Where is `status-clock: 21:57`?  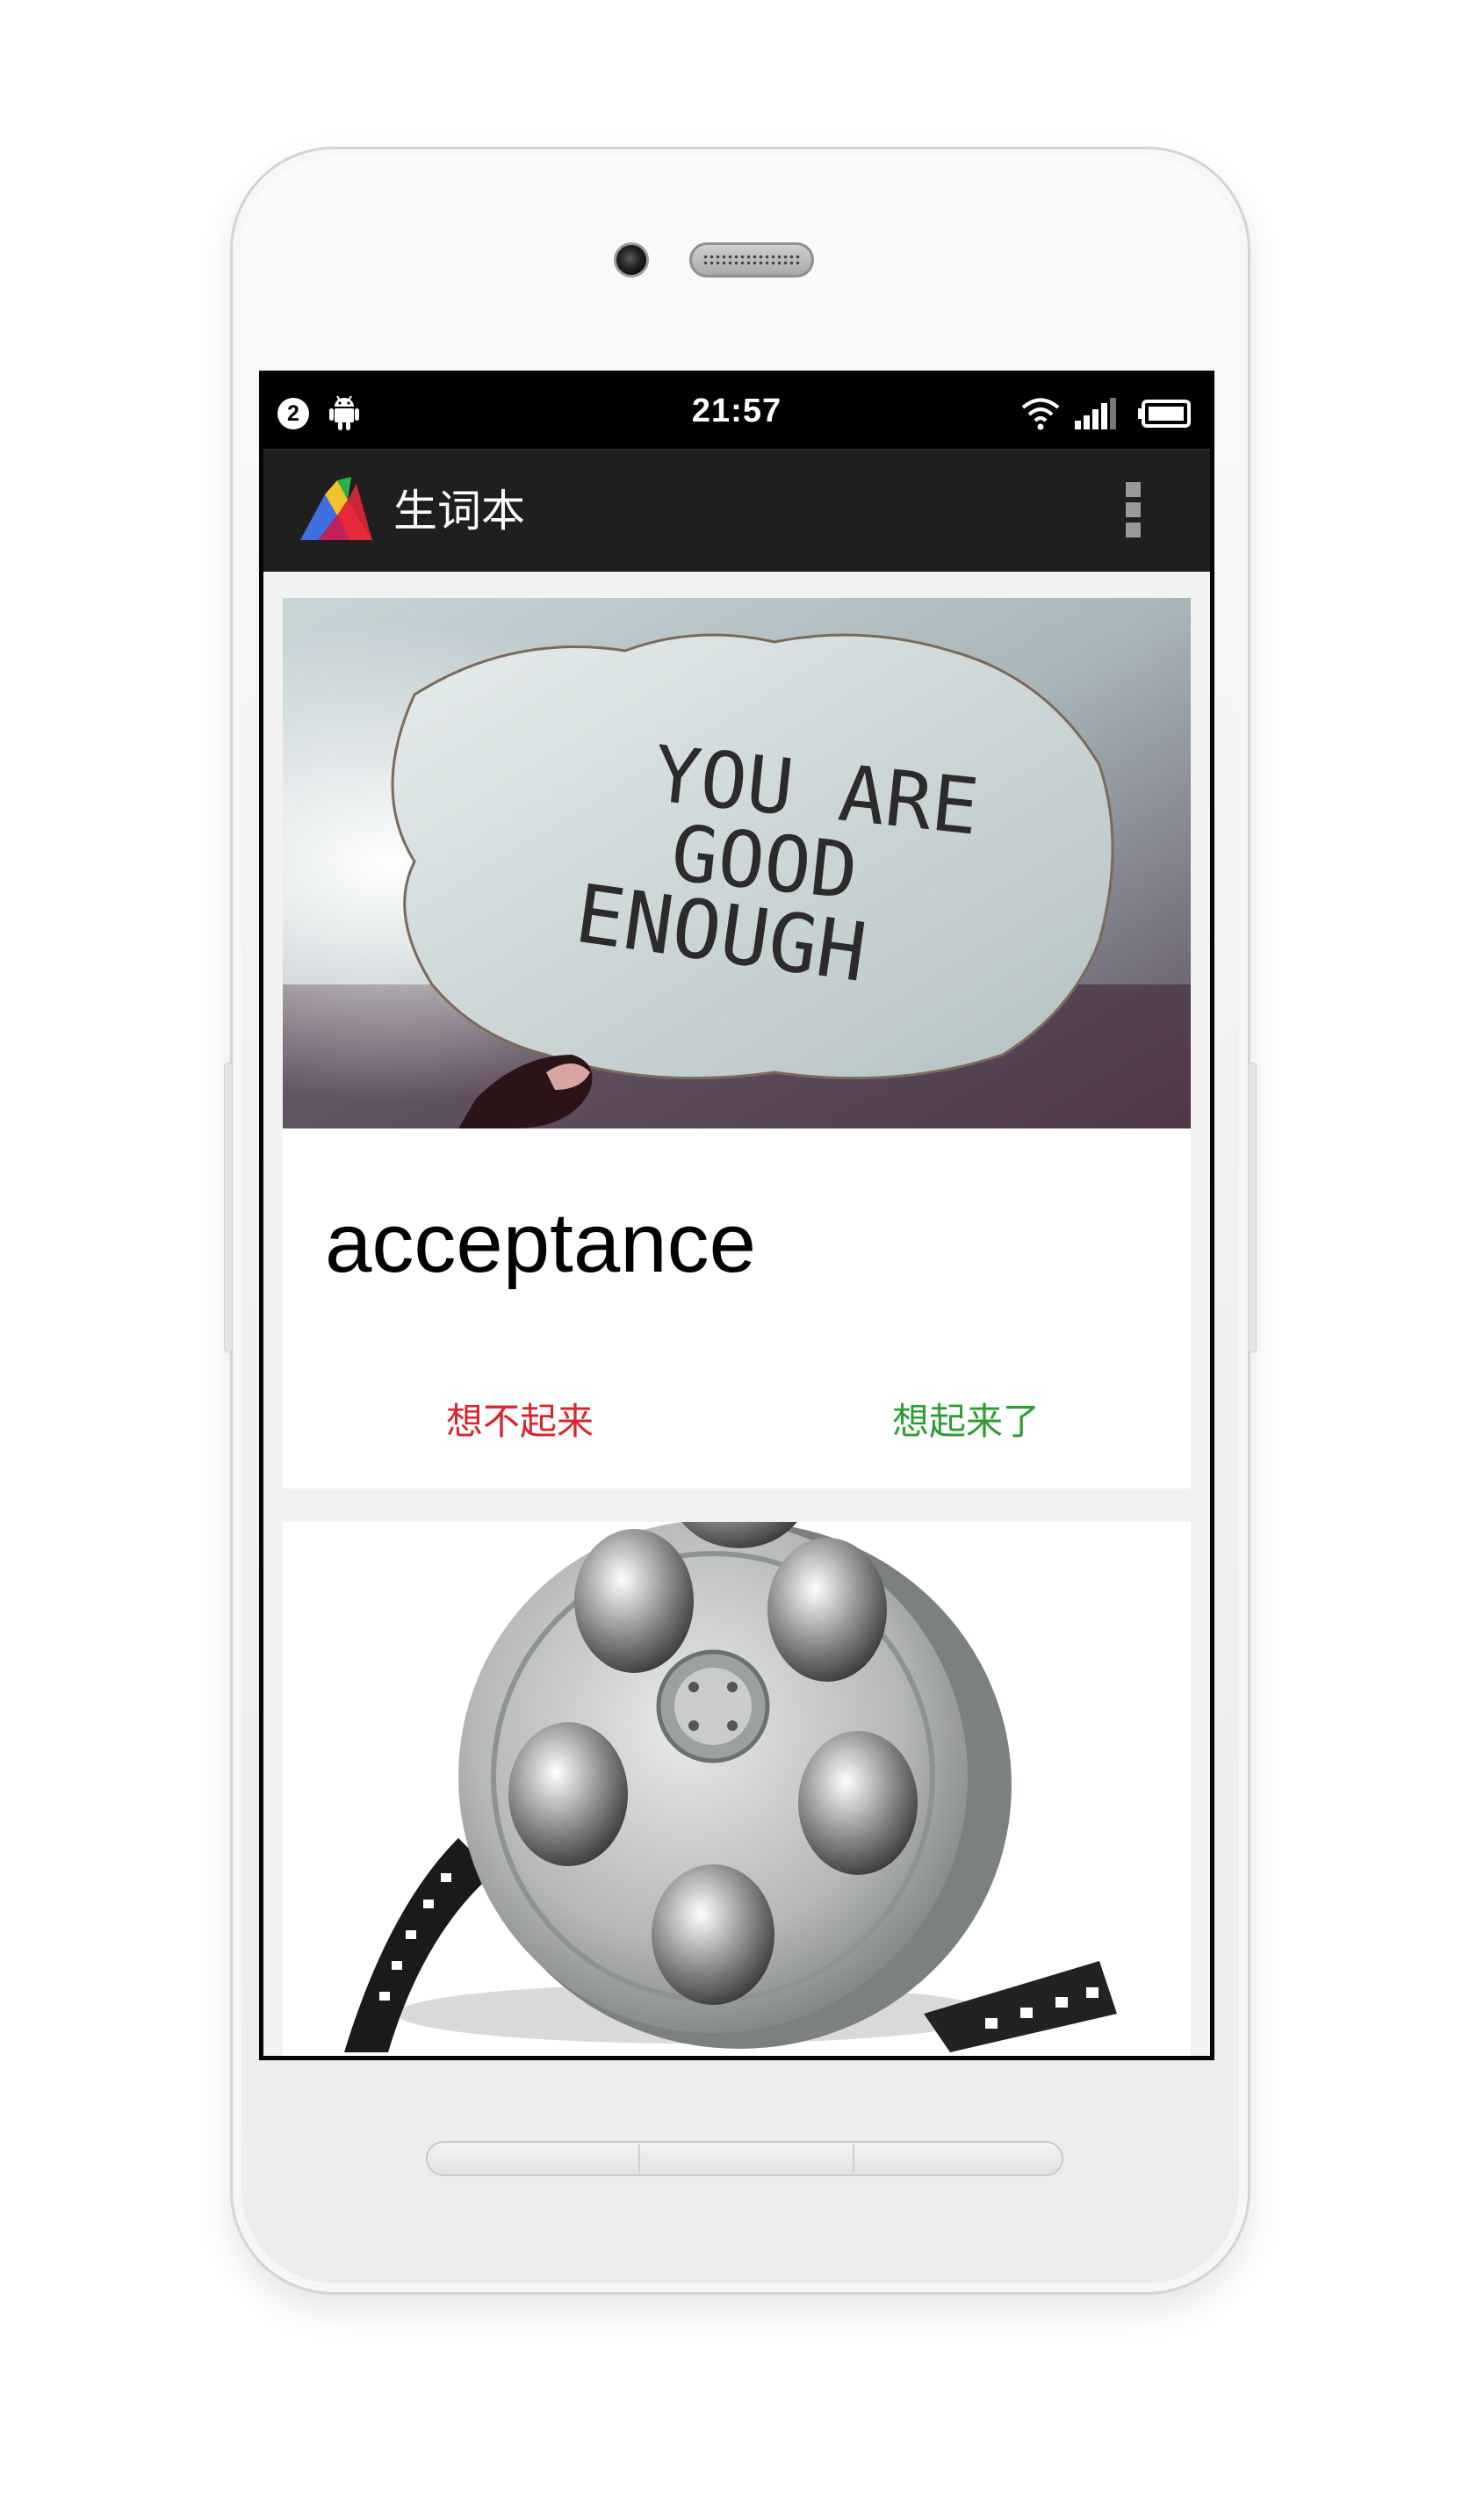
status-clock: 21:57 is located at coordinates (736, 411).